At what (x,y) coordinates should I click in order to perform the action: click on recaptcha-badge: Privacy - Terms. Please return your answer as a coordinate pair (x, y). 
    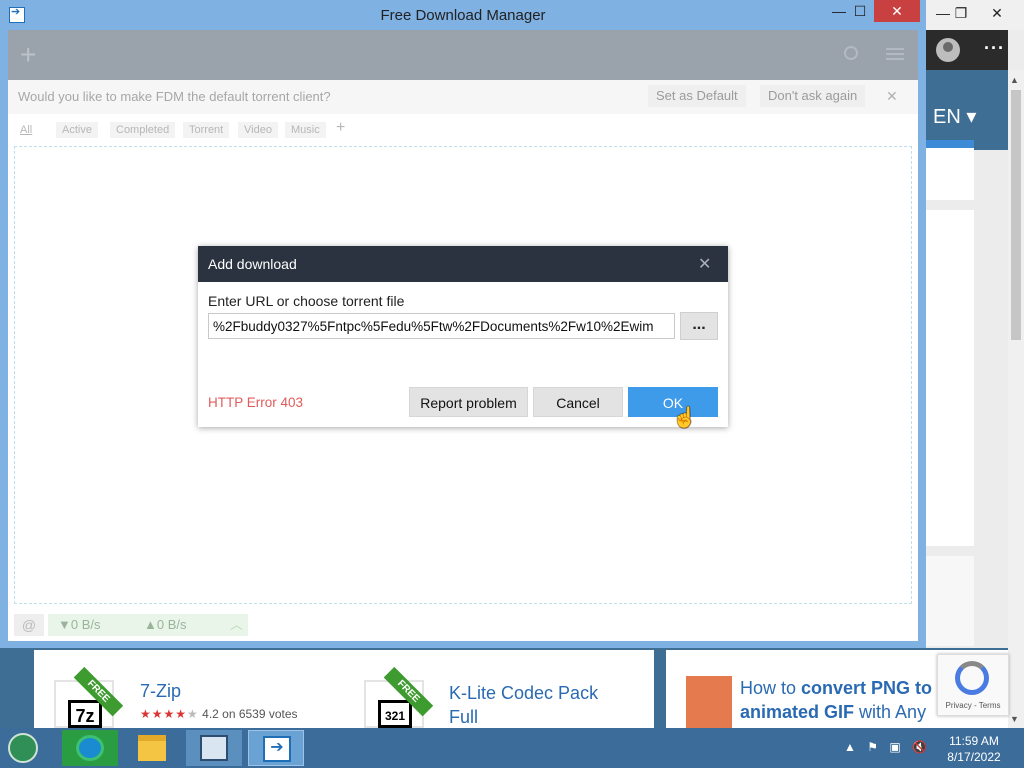
    Looking at the image, I should click on (973, 685).